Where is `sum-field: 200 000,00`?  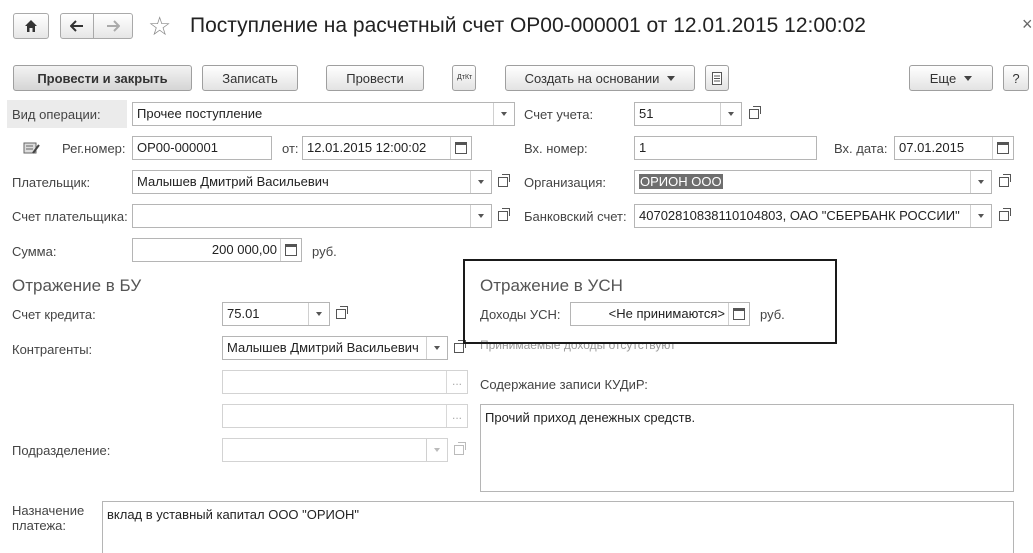 sum-field: 200 000,00 is located at coordinates (217, 250).